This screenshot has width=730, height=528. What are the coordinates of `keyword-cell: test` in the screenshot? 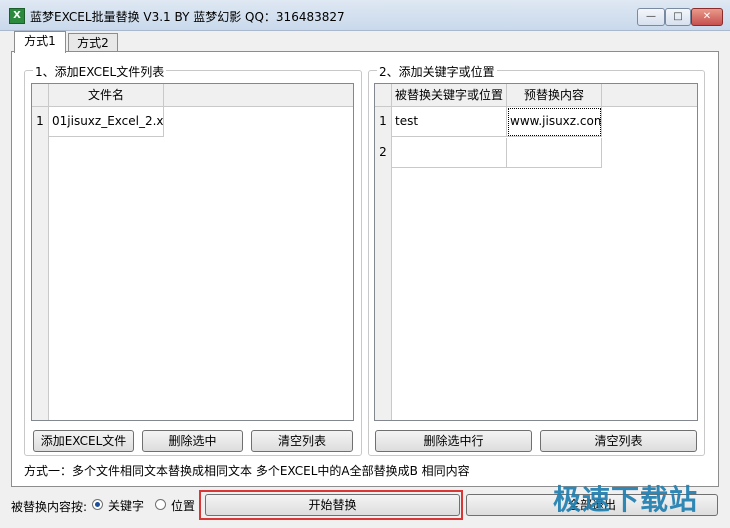 It's located at (449, 122).